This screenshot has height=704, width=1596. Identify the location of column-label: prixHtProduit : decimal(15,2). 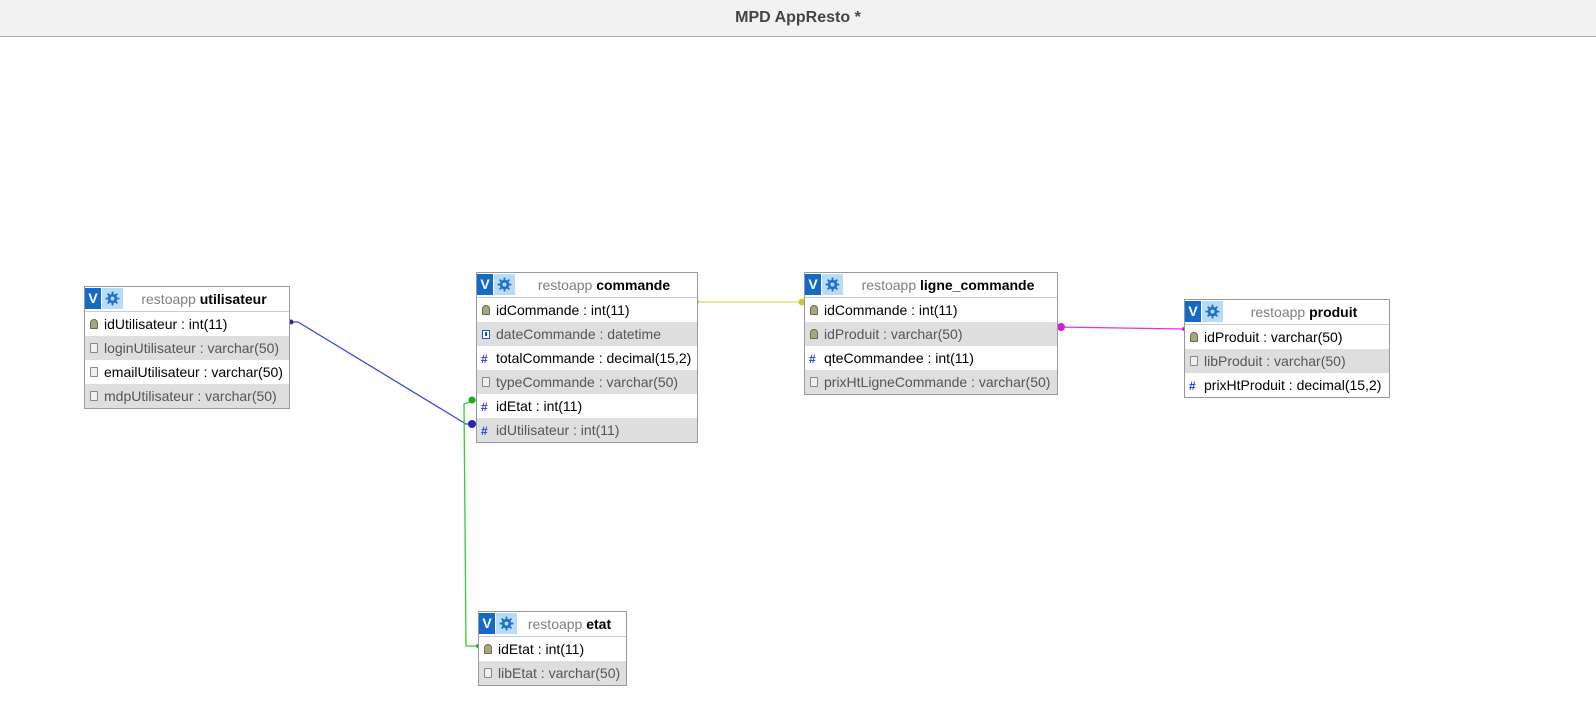
(1293, 385).